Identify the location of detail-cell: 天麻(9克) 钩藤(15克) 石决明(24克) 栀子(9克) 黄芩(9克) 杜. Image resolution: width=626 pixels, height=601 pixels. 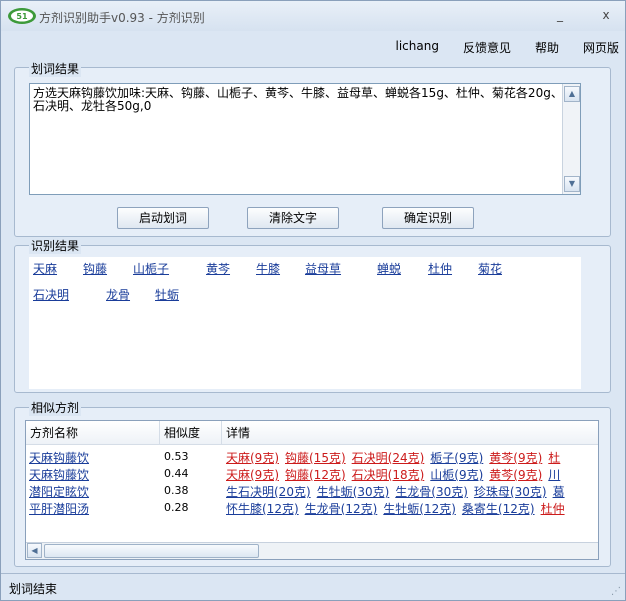
(396, 457).